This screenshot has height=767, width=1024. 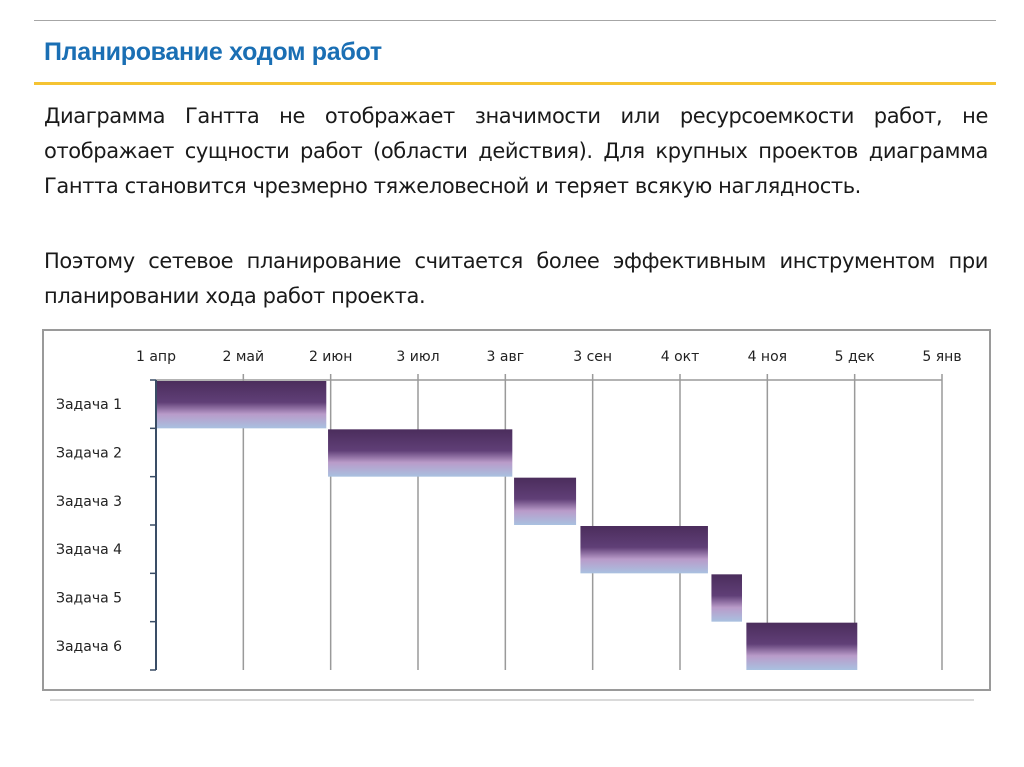 What do you see at coordinates (417, 357) in the screenshot?
I see `x-tick-label: 3 июл` at bounding box center [417, 357].